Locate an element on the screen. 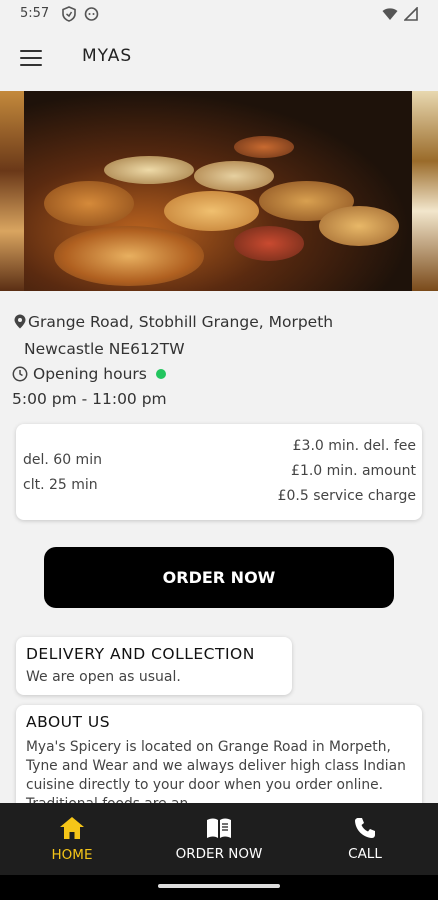  carousel-next-image is located at coordinates (425, 191).